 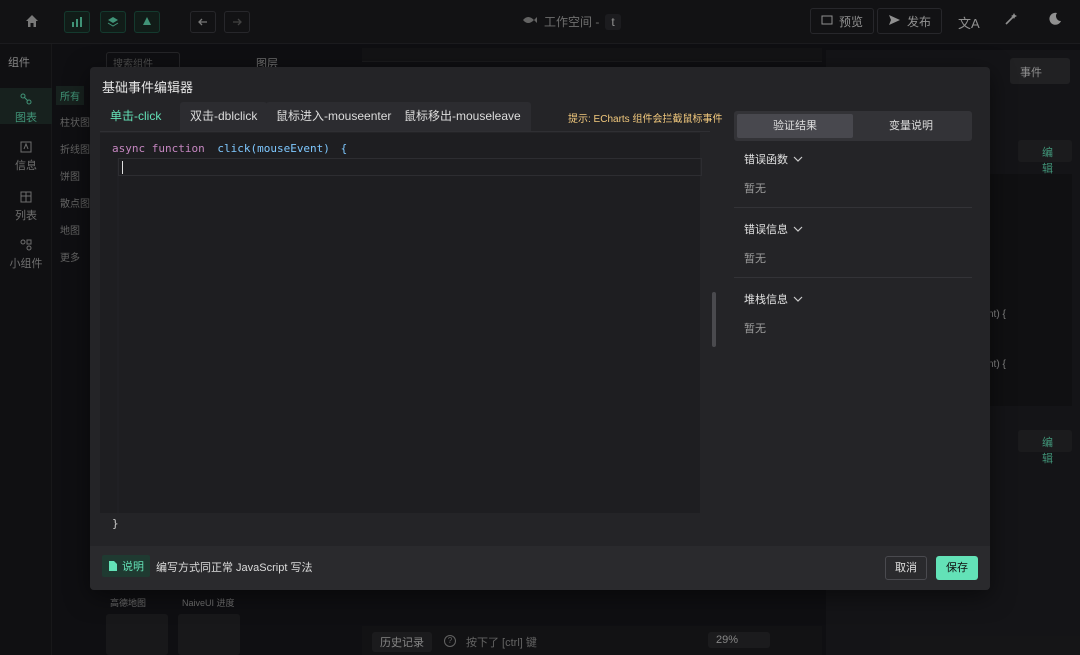 I want to click on tab-mouseleave: 鼠标移出-mouseleave, so click(x=462, y=116).